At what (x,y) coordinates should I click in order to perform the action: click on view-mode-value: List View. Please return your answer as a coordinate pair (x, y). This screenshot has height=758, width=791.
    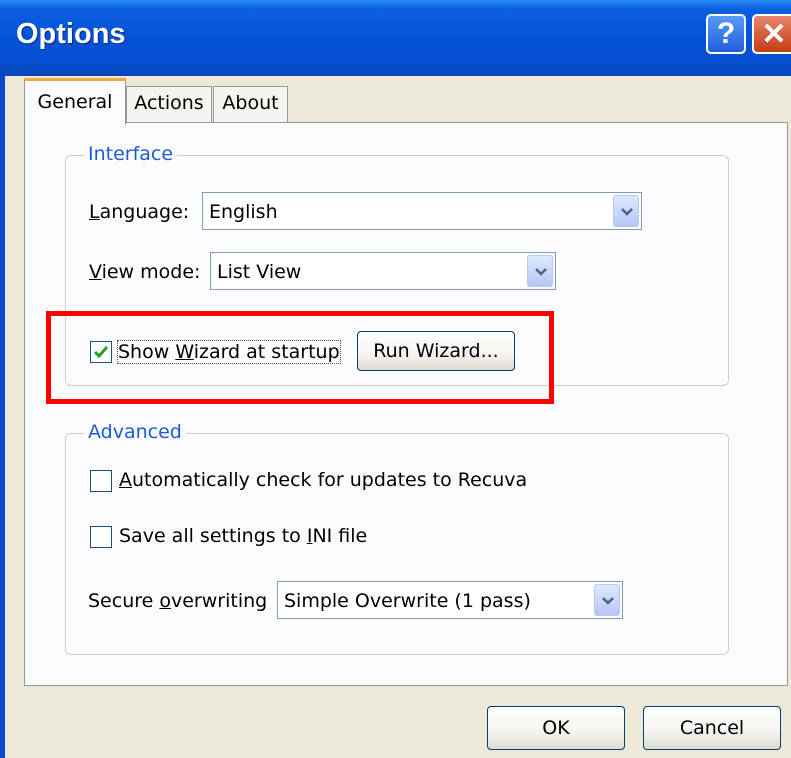
    Looking at the image, I should click on (259, 272).